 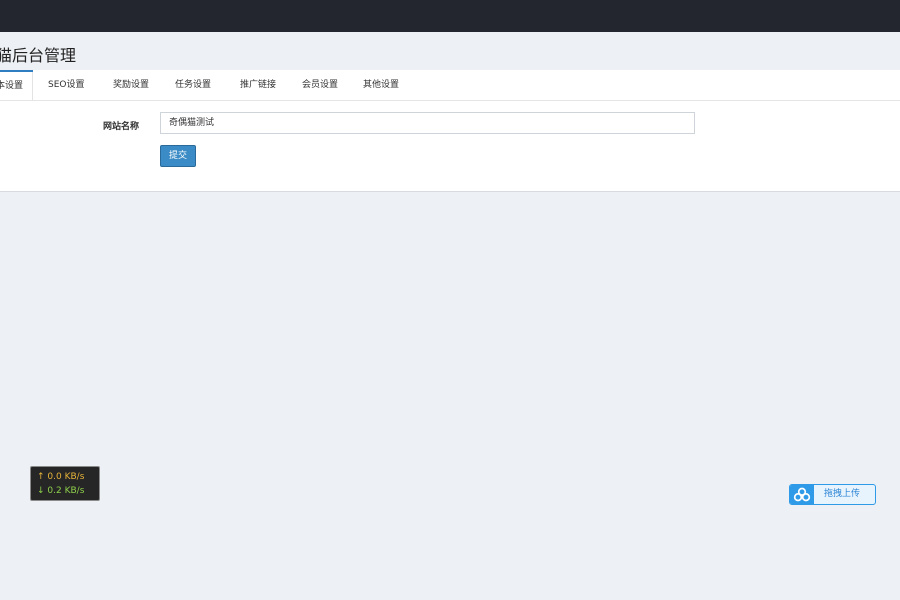 I want to click on page-title: 猫后台管理, so click(x=38, y=55).